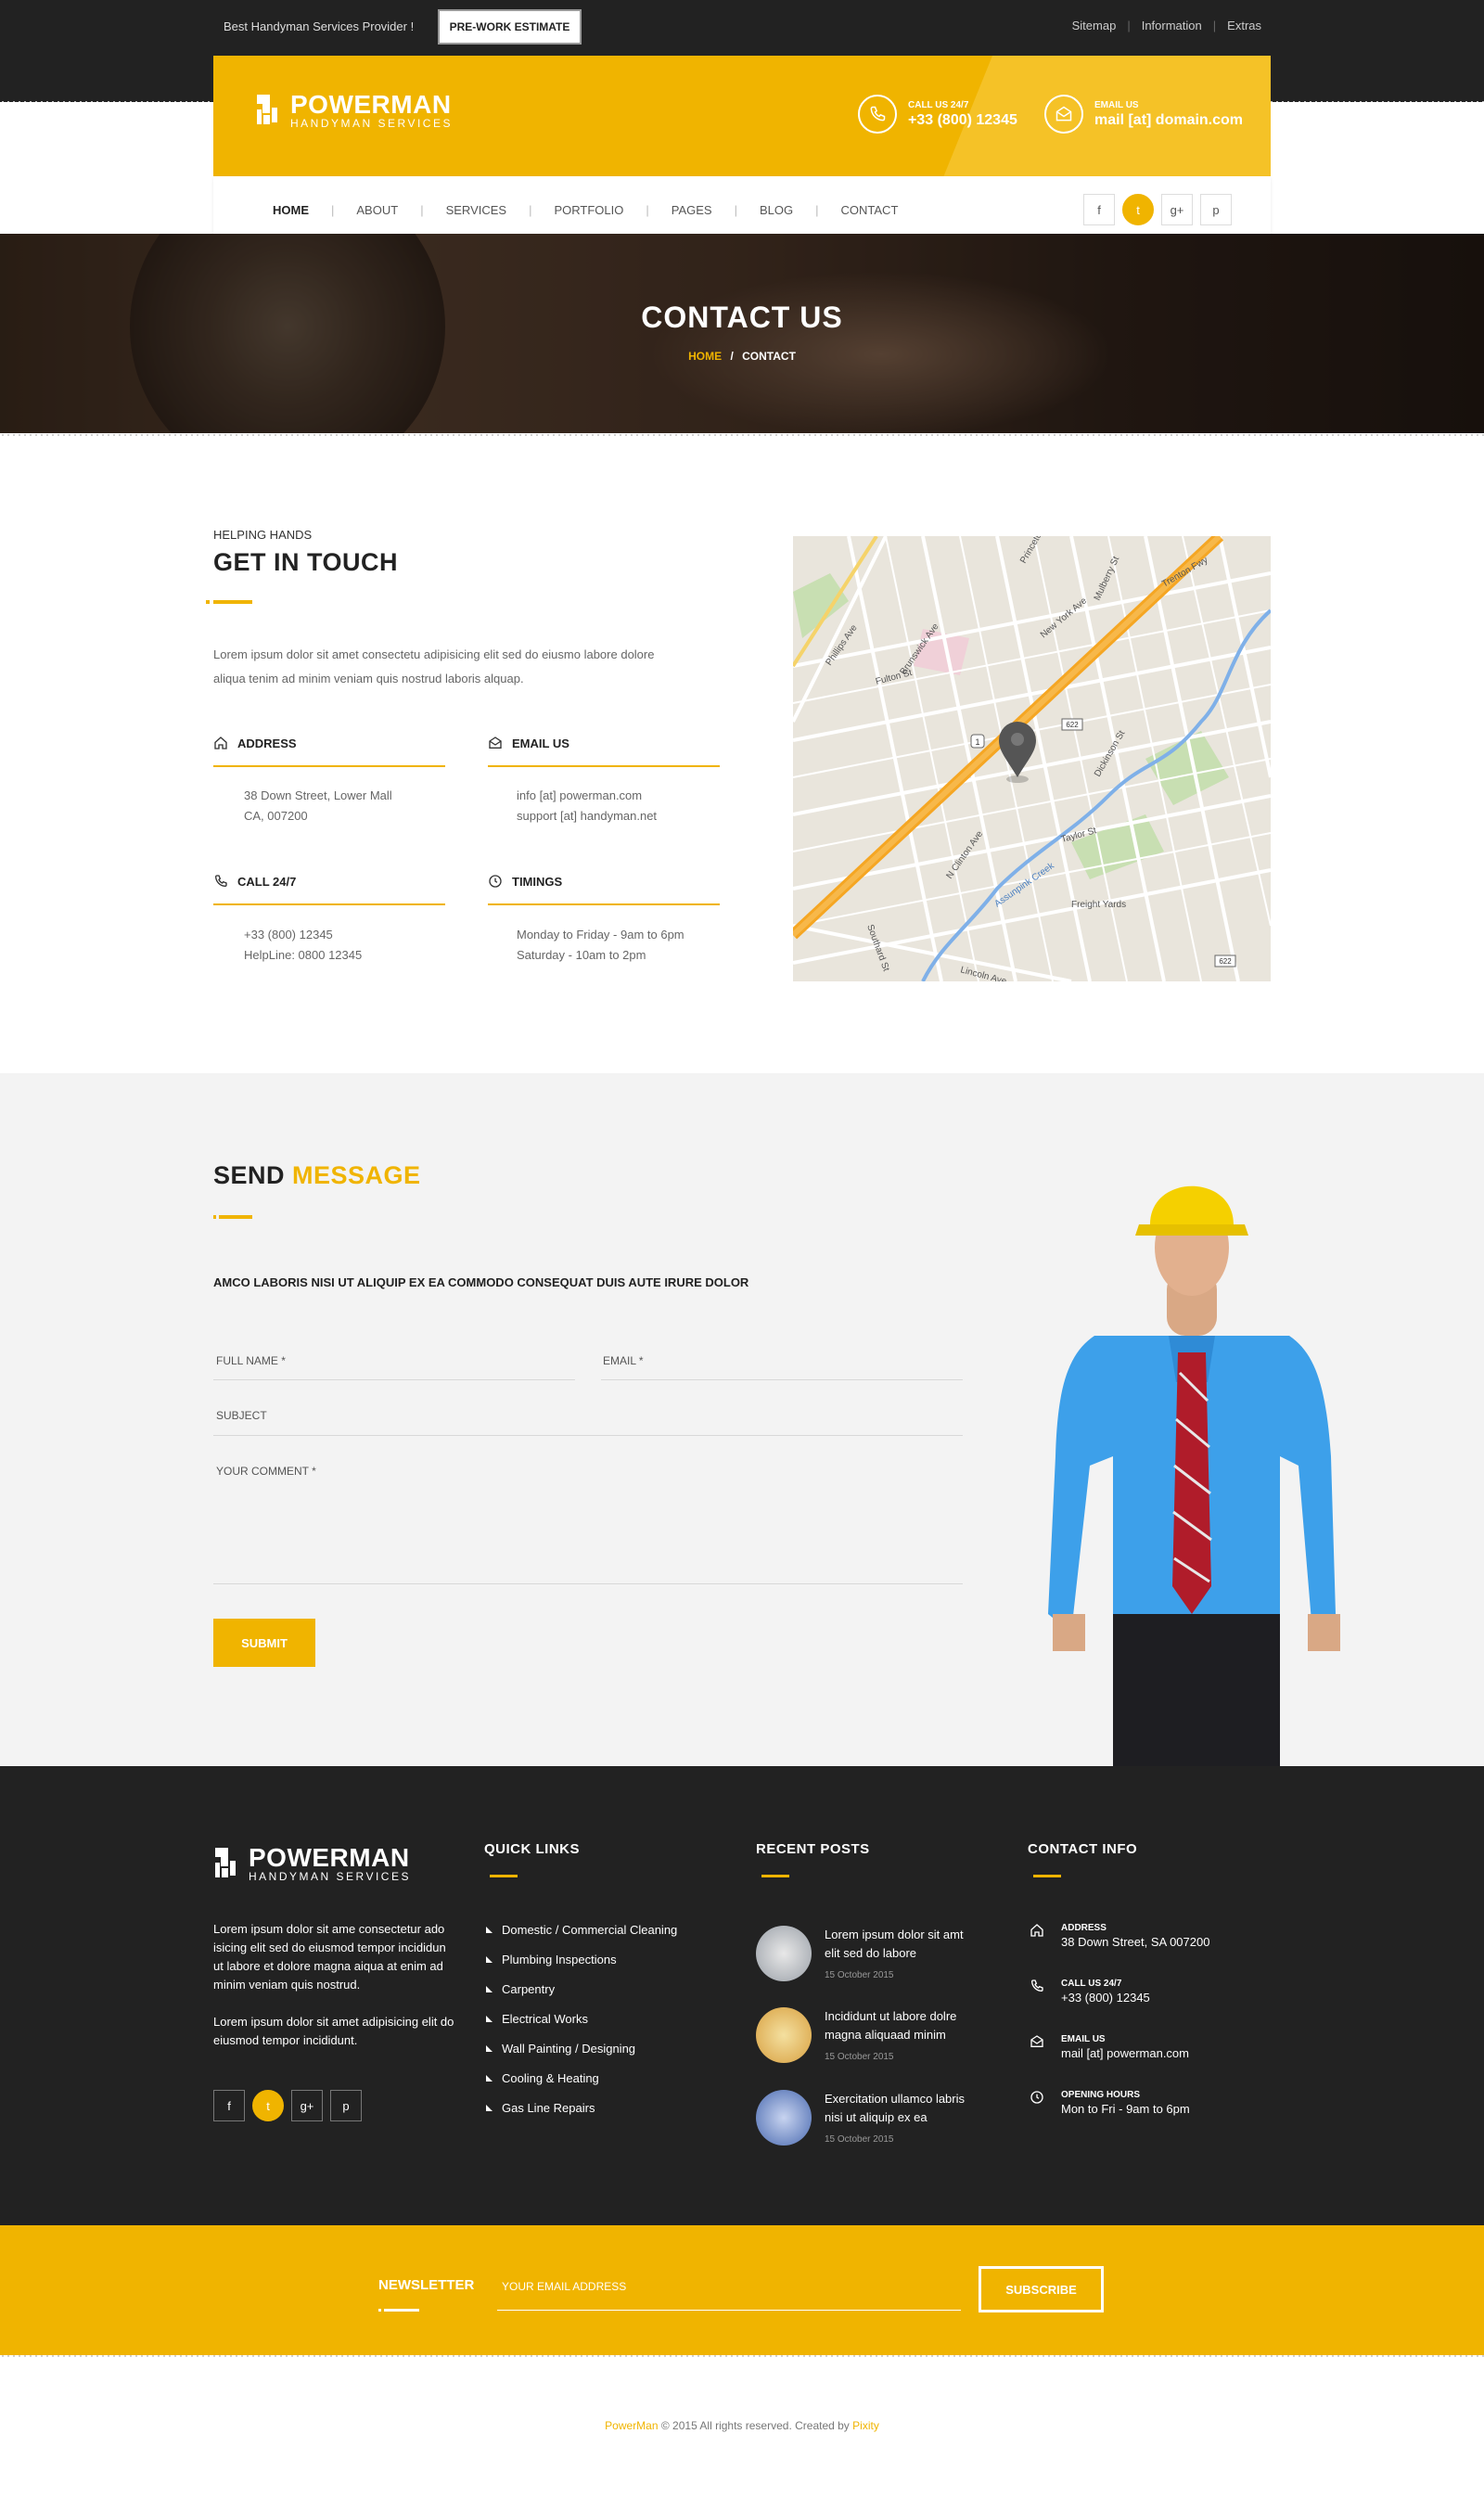  What do you see at coordinates (776, 210) in the screenshot?
I see `nav-blog: BLOG` at bounding box center [776, 210].